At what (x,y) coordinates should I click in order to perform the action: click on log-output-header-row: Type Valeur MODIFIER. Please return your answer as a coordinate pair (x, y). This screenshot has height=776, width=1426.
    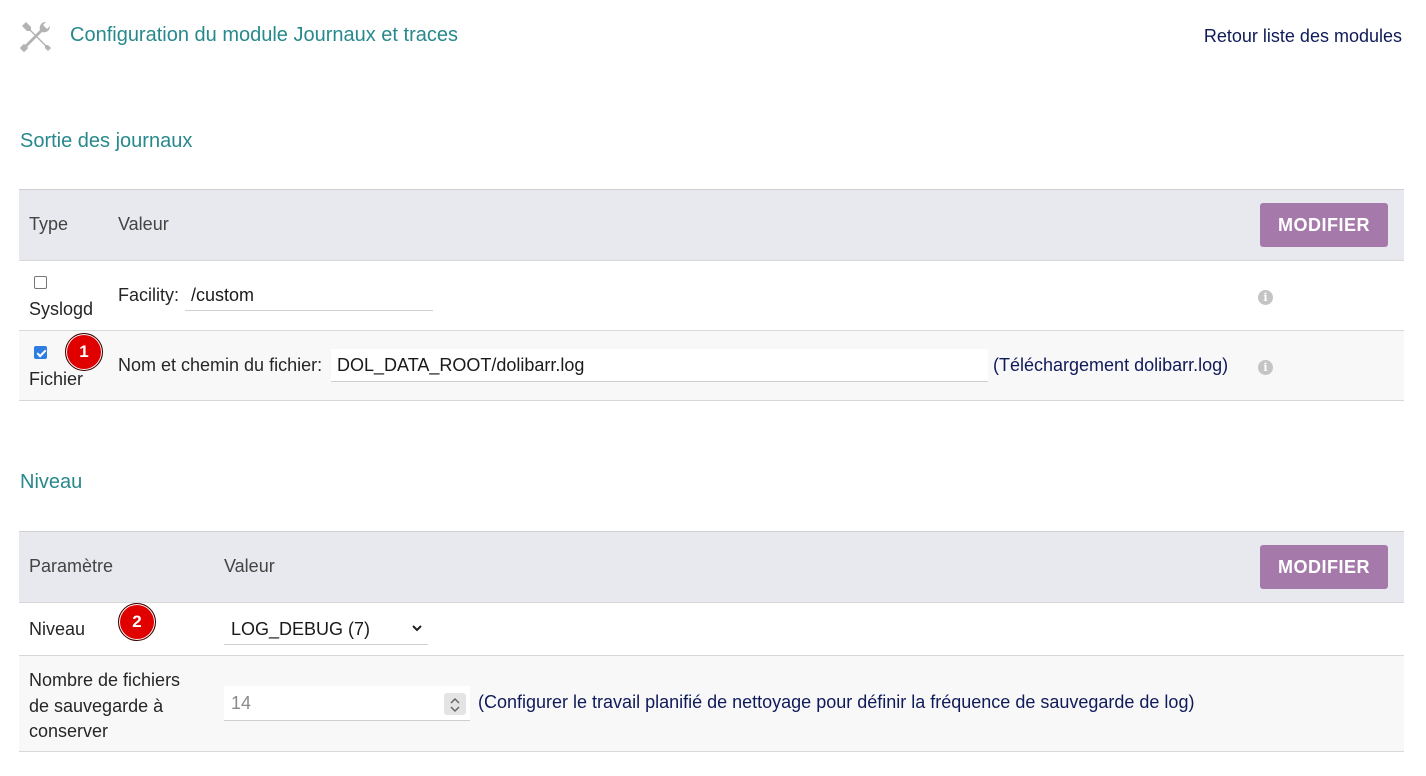
    Looking at the image, I should click on (711, 225).